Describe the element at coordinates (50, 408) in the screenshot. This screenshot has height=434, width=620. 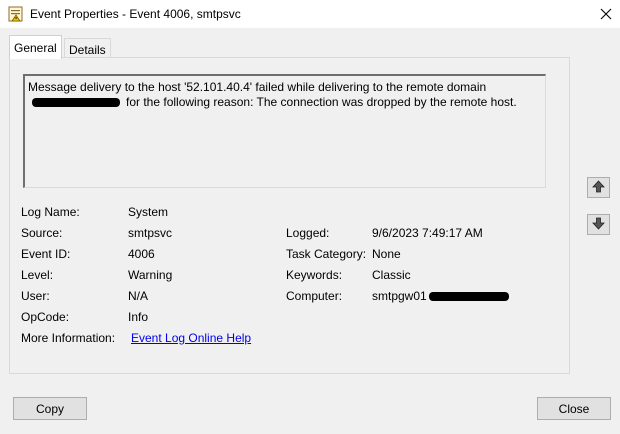
I see `copy-button: Copy` at that location.